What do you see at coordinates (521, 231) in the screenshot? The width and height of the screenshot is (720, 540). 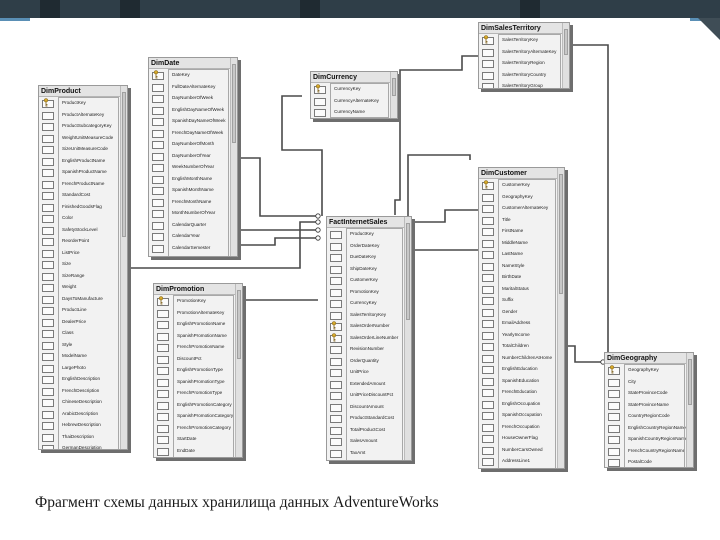 I see `column-row: FirstName` at bounding box center [521, 231].